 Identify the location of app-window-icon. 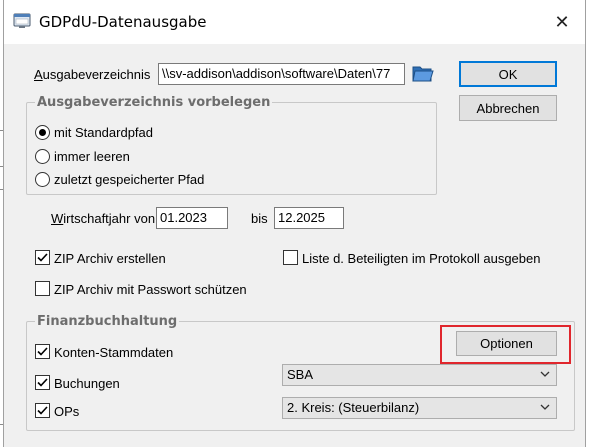
(22, 21).